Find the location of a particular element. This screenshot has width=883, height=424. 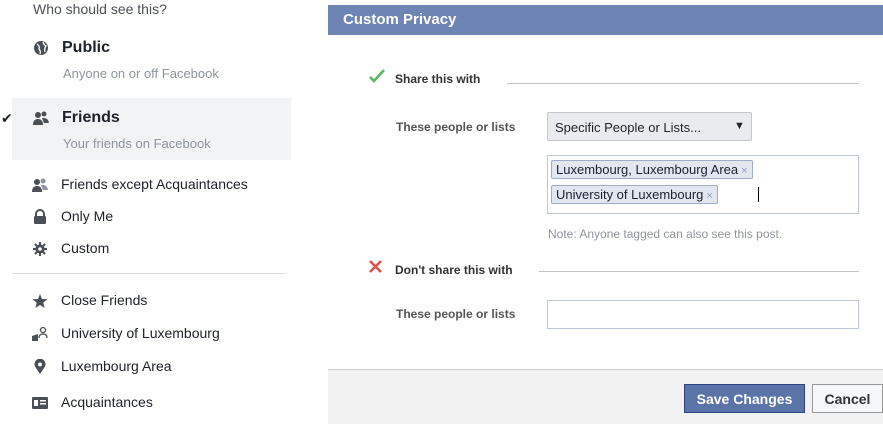

option-label: Friends except Acquaintances is located at coordinates (154, 184).